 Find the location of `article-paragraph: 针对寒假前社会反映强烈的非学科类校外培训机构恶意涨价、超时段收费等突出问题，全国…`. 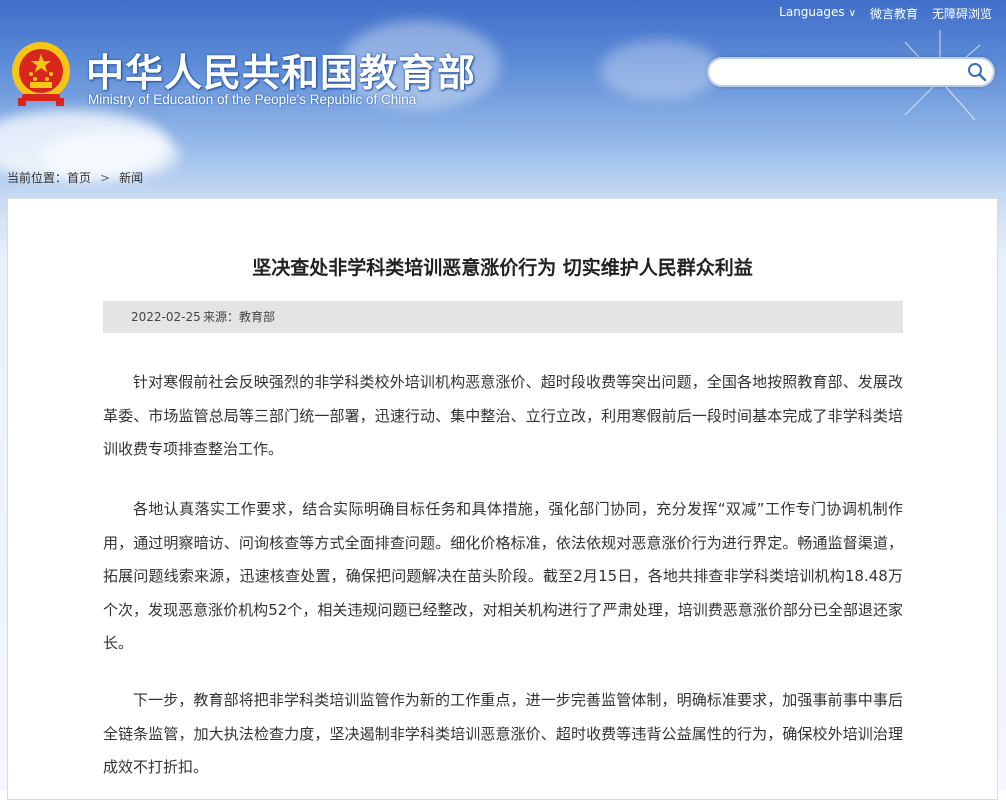

article-paragraph: 针对寒假前社会反映强烈的非学科类校外培训机构恶意涨价、超时段收费等突出问题，全国… is located at coordinates (503, 415).